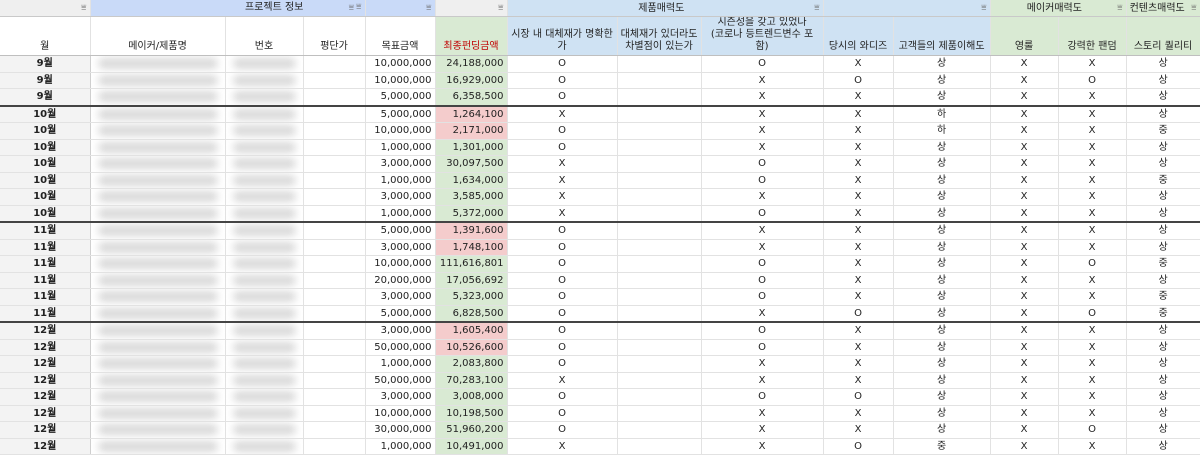  I want to click on cell-funding: 1,301,000, so click(471, 147).